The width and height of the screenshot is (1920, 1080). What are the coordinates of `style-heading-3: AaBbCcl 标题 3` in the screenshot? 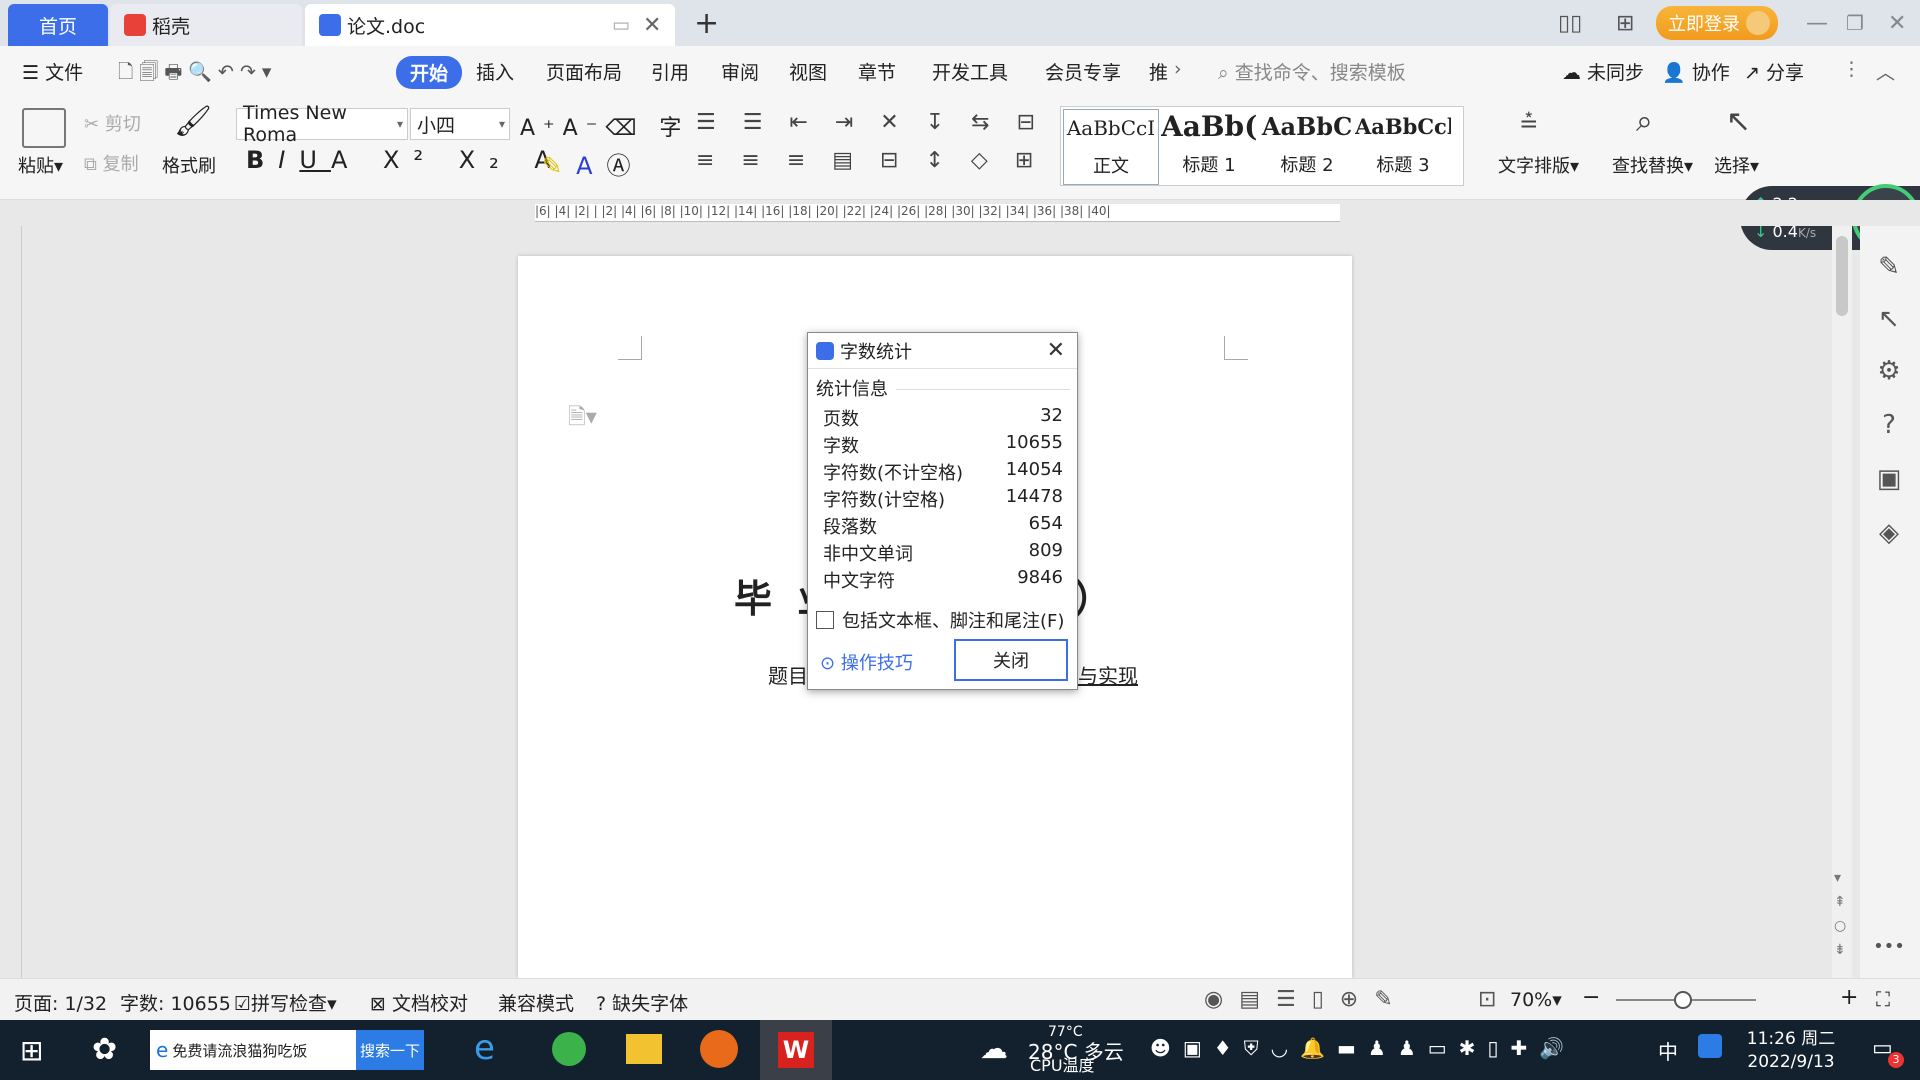 It's located at (1403, 147).